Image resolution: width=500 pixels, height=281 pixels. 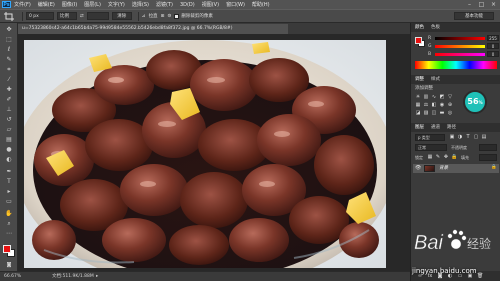 What do you see at coordinates (452, 137) in the screenshot?
I see `filter-pixel-icon: ▣` at bounding box center [452, 137].